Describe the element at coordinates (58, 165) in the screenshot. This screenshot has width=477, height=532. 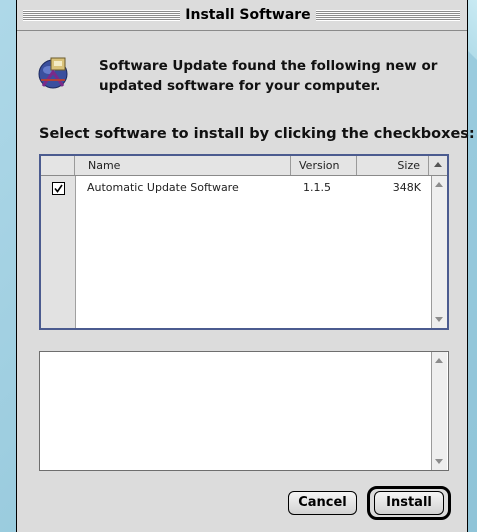
I see `header-check-column` at that location.